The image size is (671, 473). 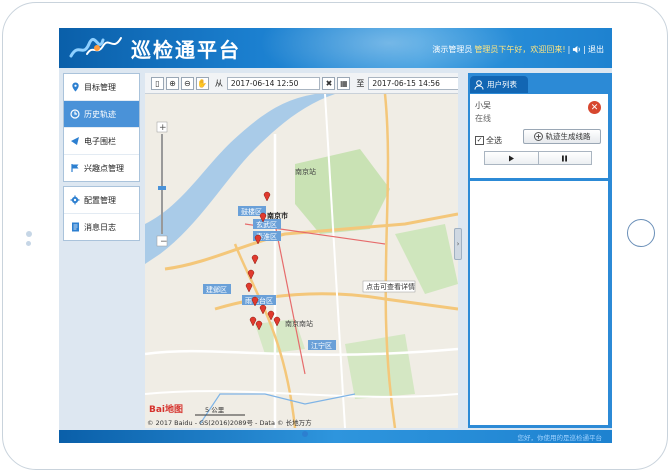 What do you see at coordinates (539, 259) in the screenshot?
I see `user-list-body: 小吴 在线 ✕ ✓ 全选 轨迹生成线路` at bounding box center [539, 259].